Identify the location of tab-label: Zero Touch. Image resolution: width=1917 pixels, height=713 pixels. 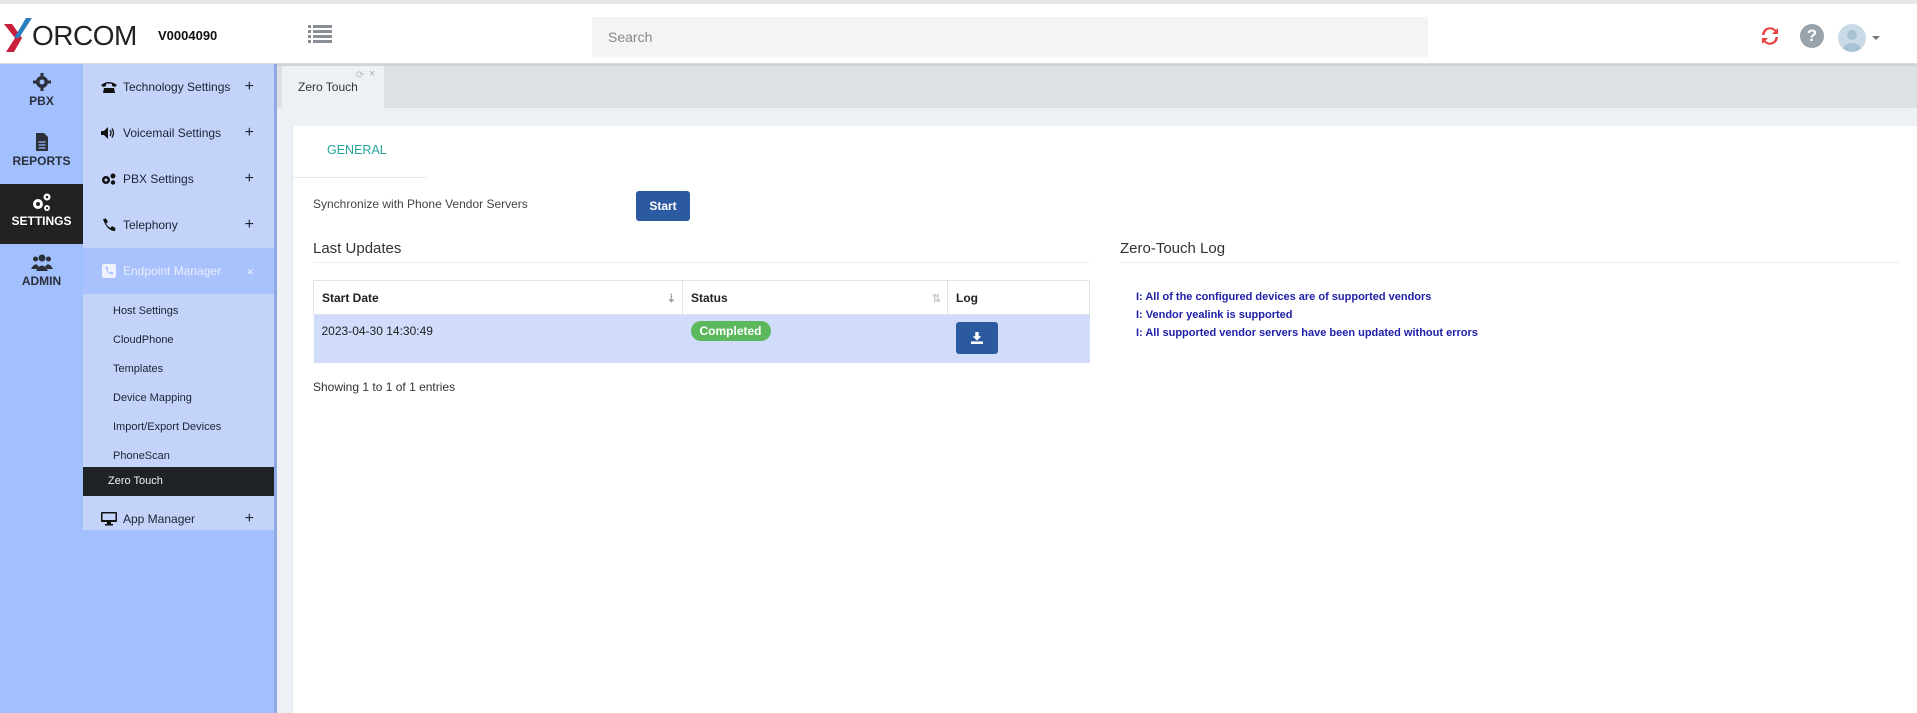
(328, 87).